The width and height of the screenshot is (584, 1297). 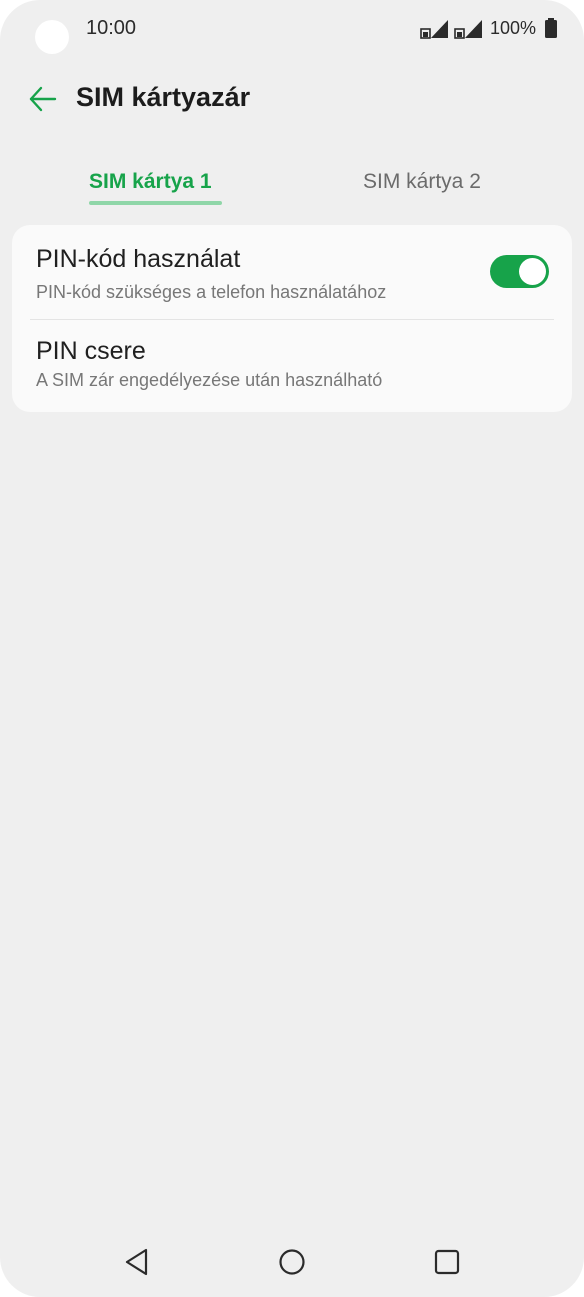 I want to click on app-header: SIM kártyazár, so click(x=292, y=100).